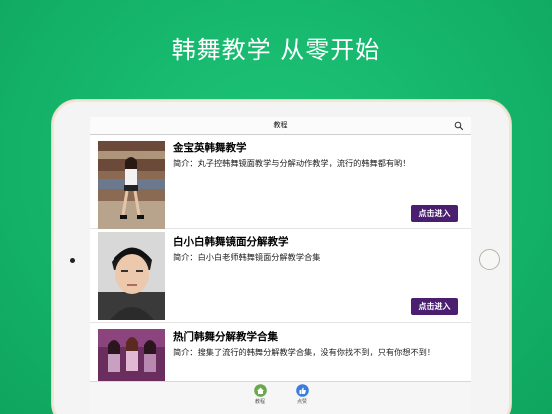 The image size is (552, 414). Describe the element at coordinates (459, 126) in the screenshot. I see `search-icon` at that location.